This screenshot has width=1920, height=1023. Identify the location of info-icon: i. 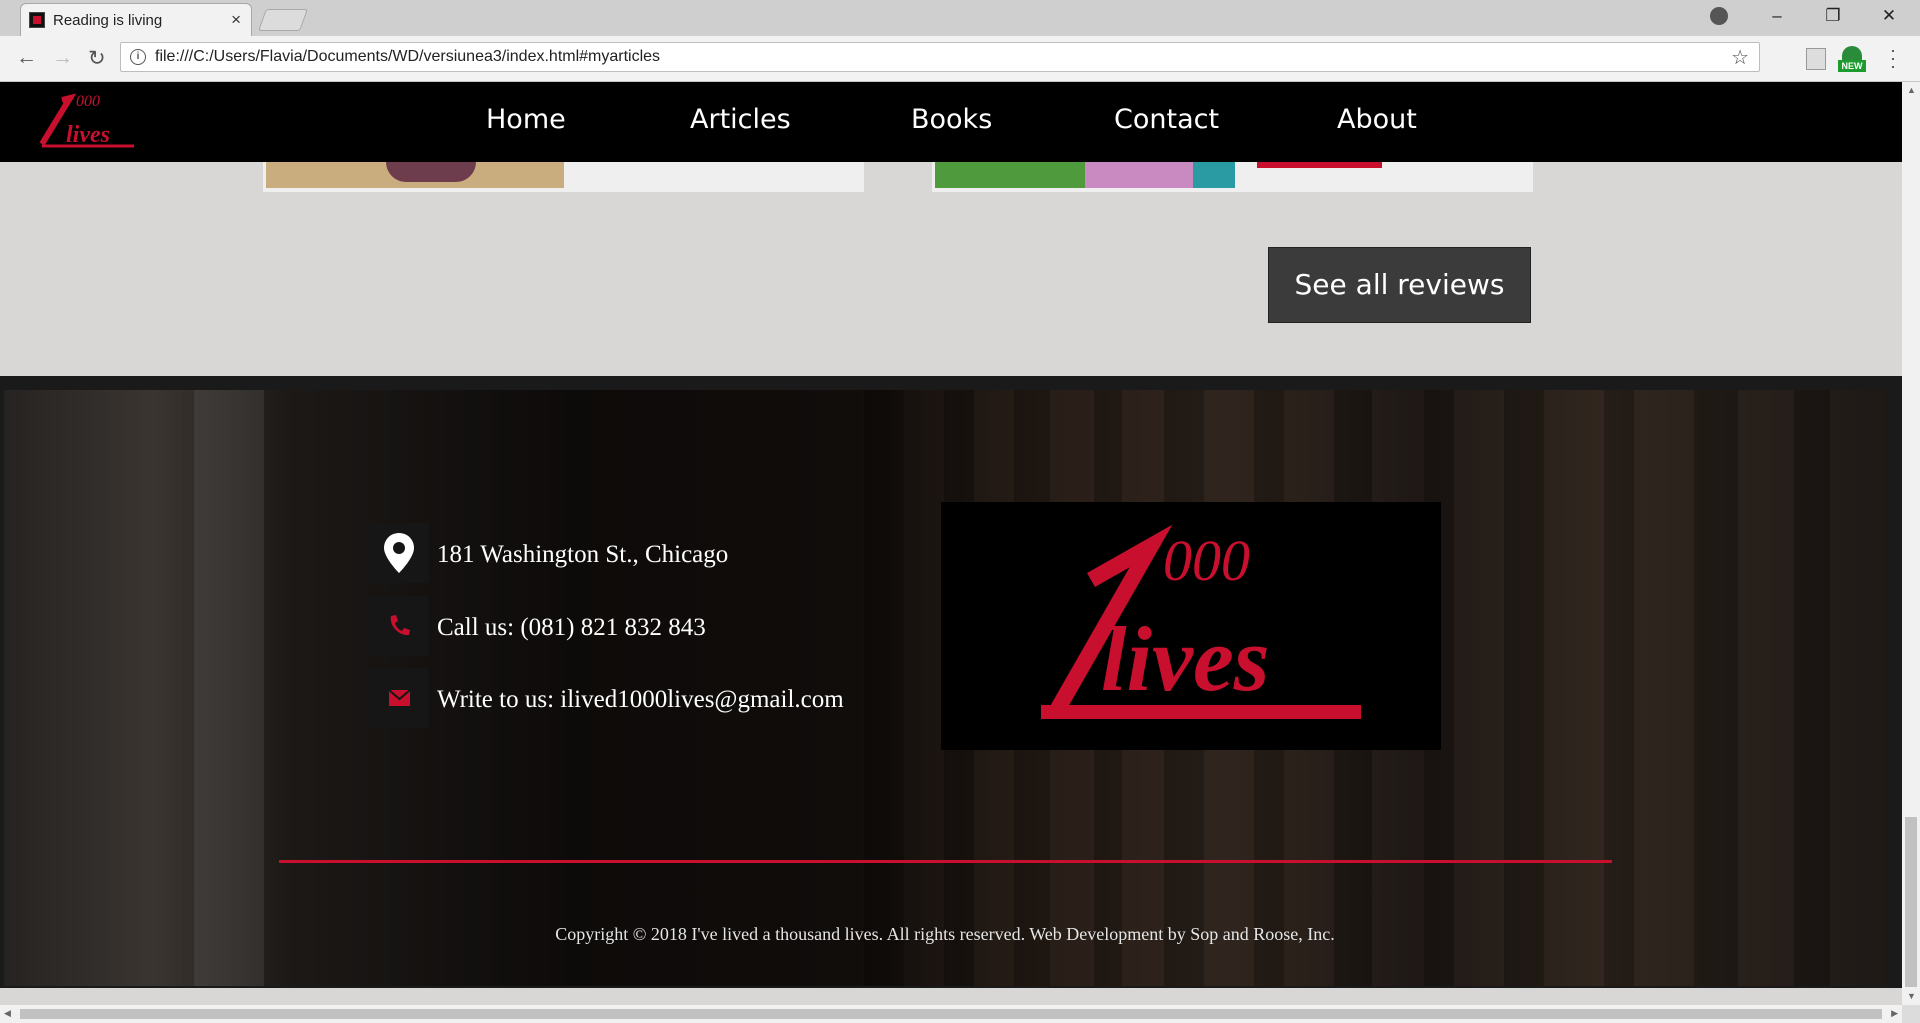
(138, 57).